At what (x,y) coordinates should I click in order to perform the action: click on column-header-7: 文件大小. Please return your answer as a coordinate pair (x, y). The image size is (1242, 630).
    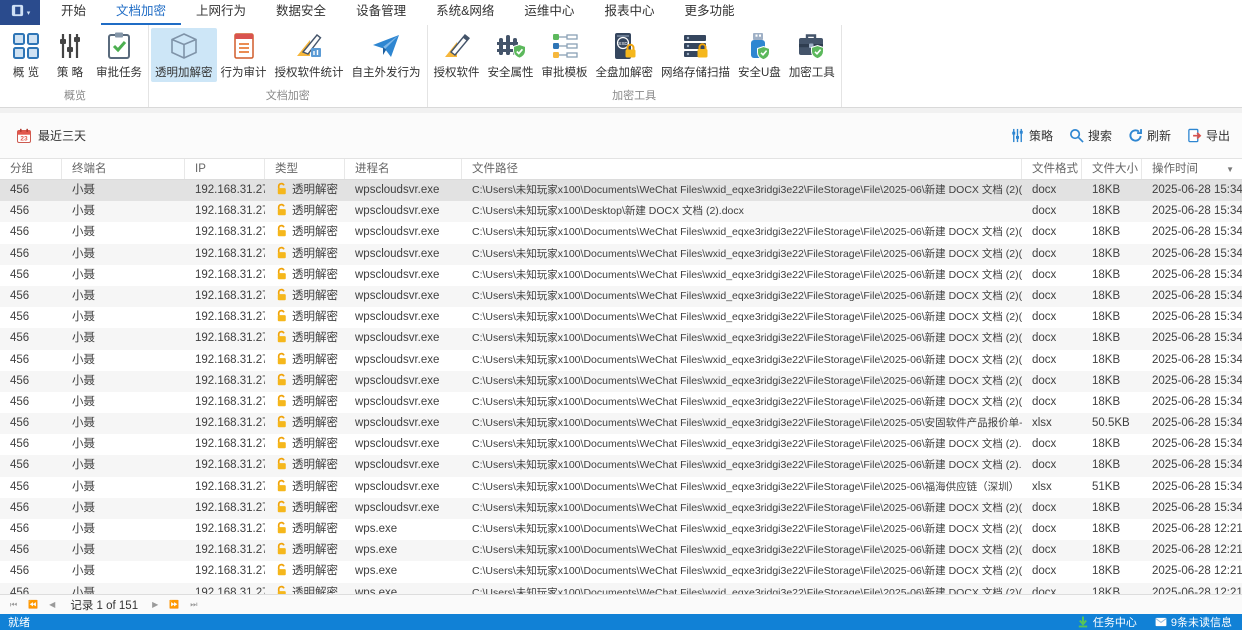
    Looking at the image, I should click on (1112, 169).